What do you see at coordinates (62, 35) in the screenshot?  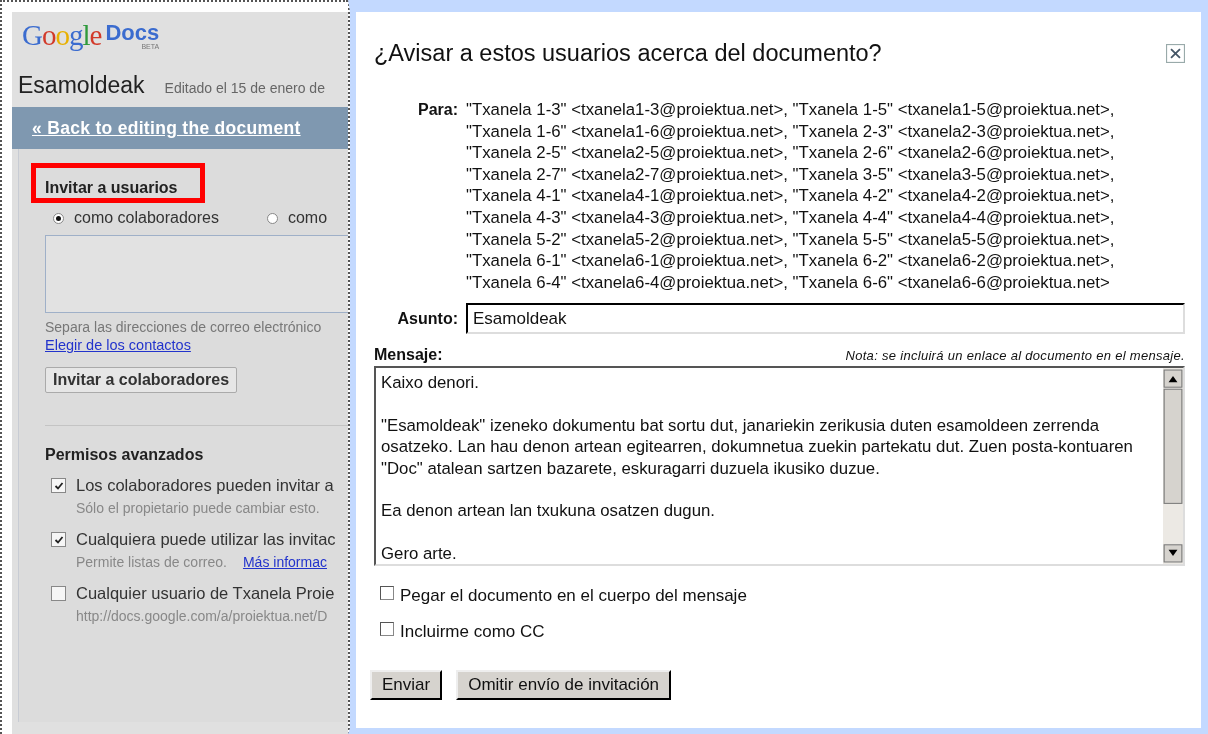 I see `google-logo: Google` at bounding box center [62, 35].